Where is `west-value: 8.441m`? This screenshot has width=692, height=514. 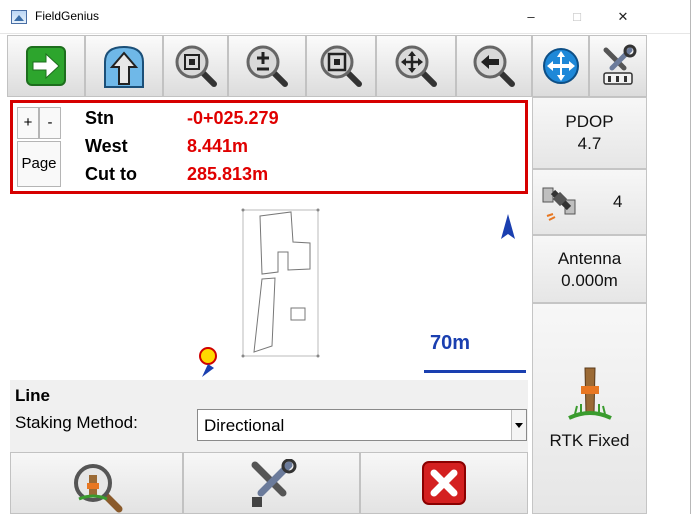 west-value: 8.441m is located at coordinates (218, 146).